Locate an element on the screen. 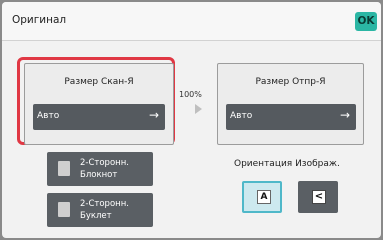 The width and height of the screenshot is (383, 240). tablet-icon is located at coordinates (64, 209).